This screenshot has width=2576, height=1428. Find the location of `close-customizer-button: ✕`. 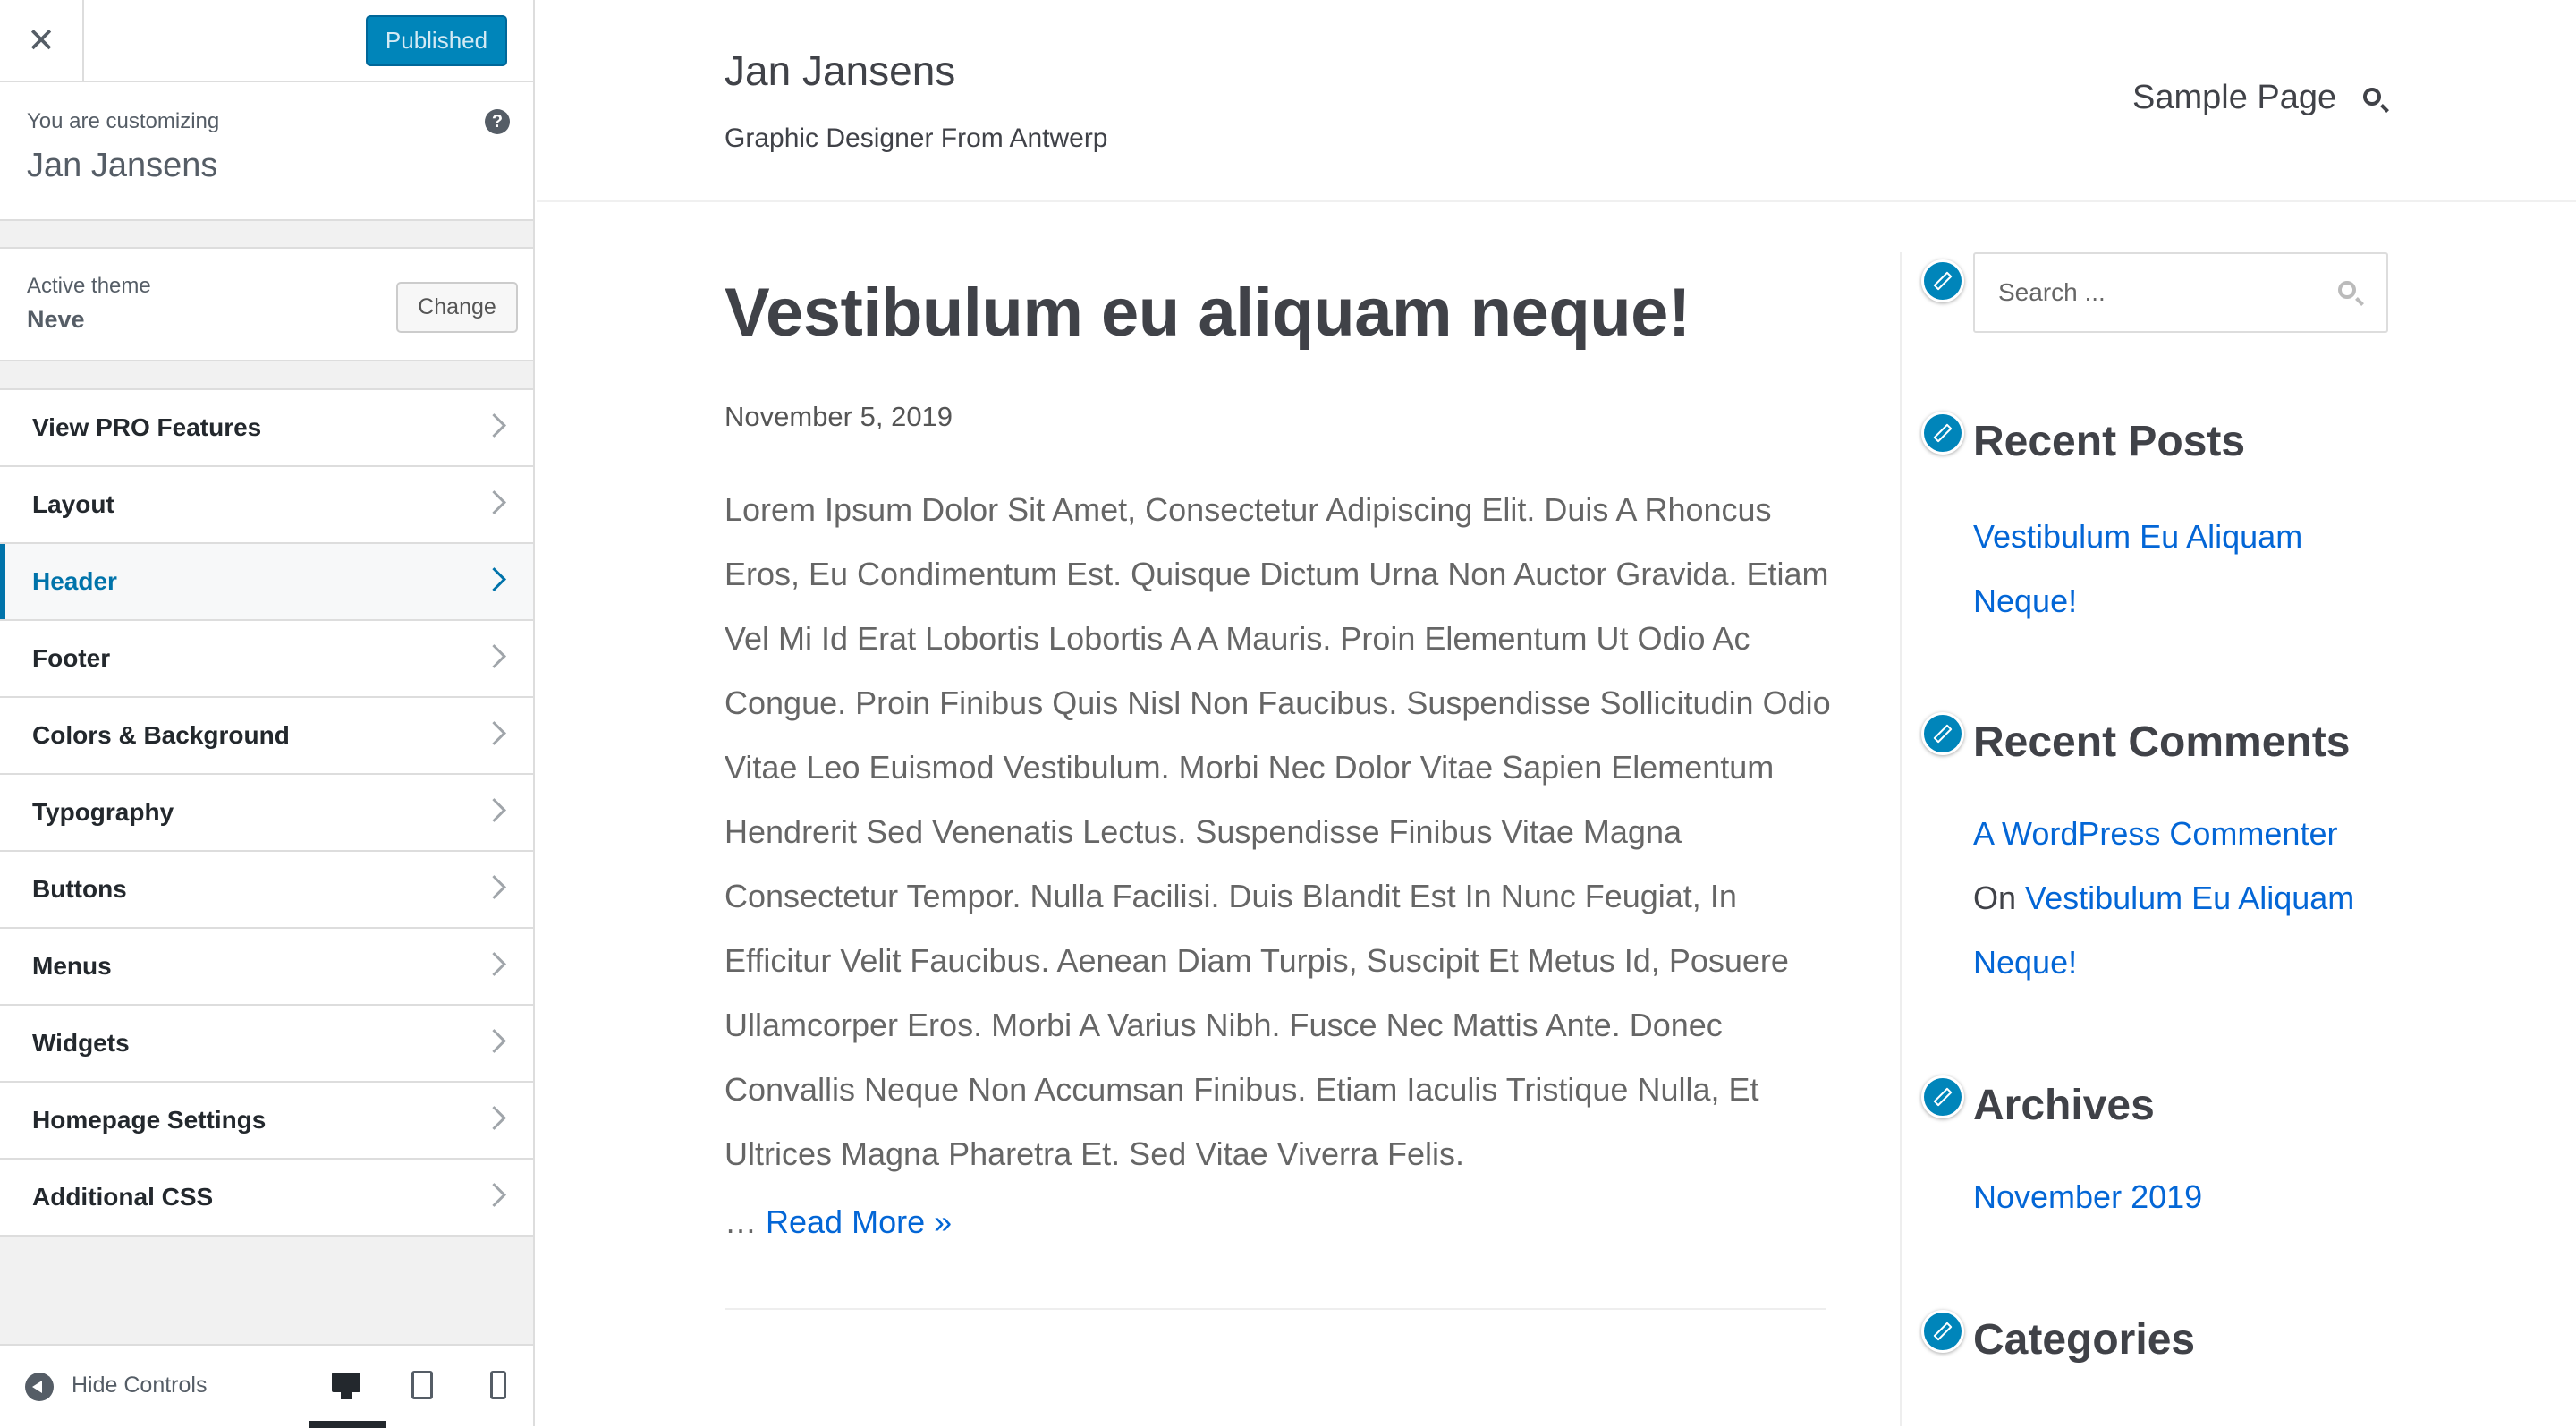

close-customizer-button: ✕ is located at coordinates (42, 40).